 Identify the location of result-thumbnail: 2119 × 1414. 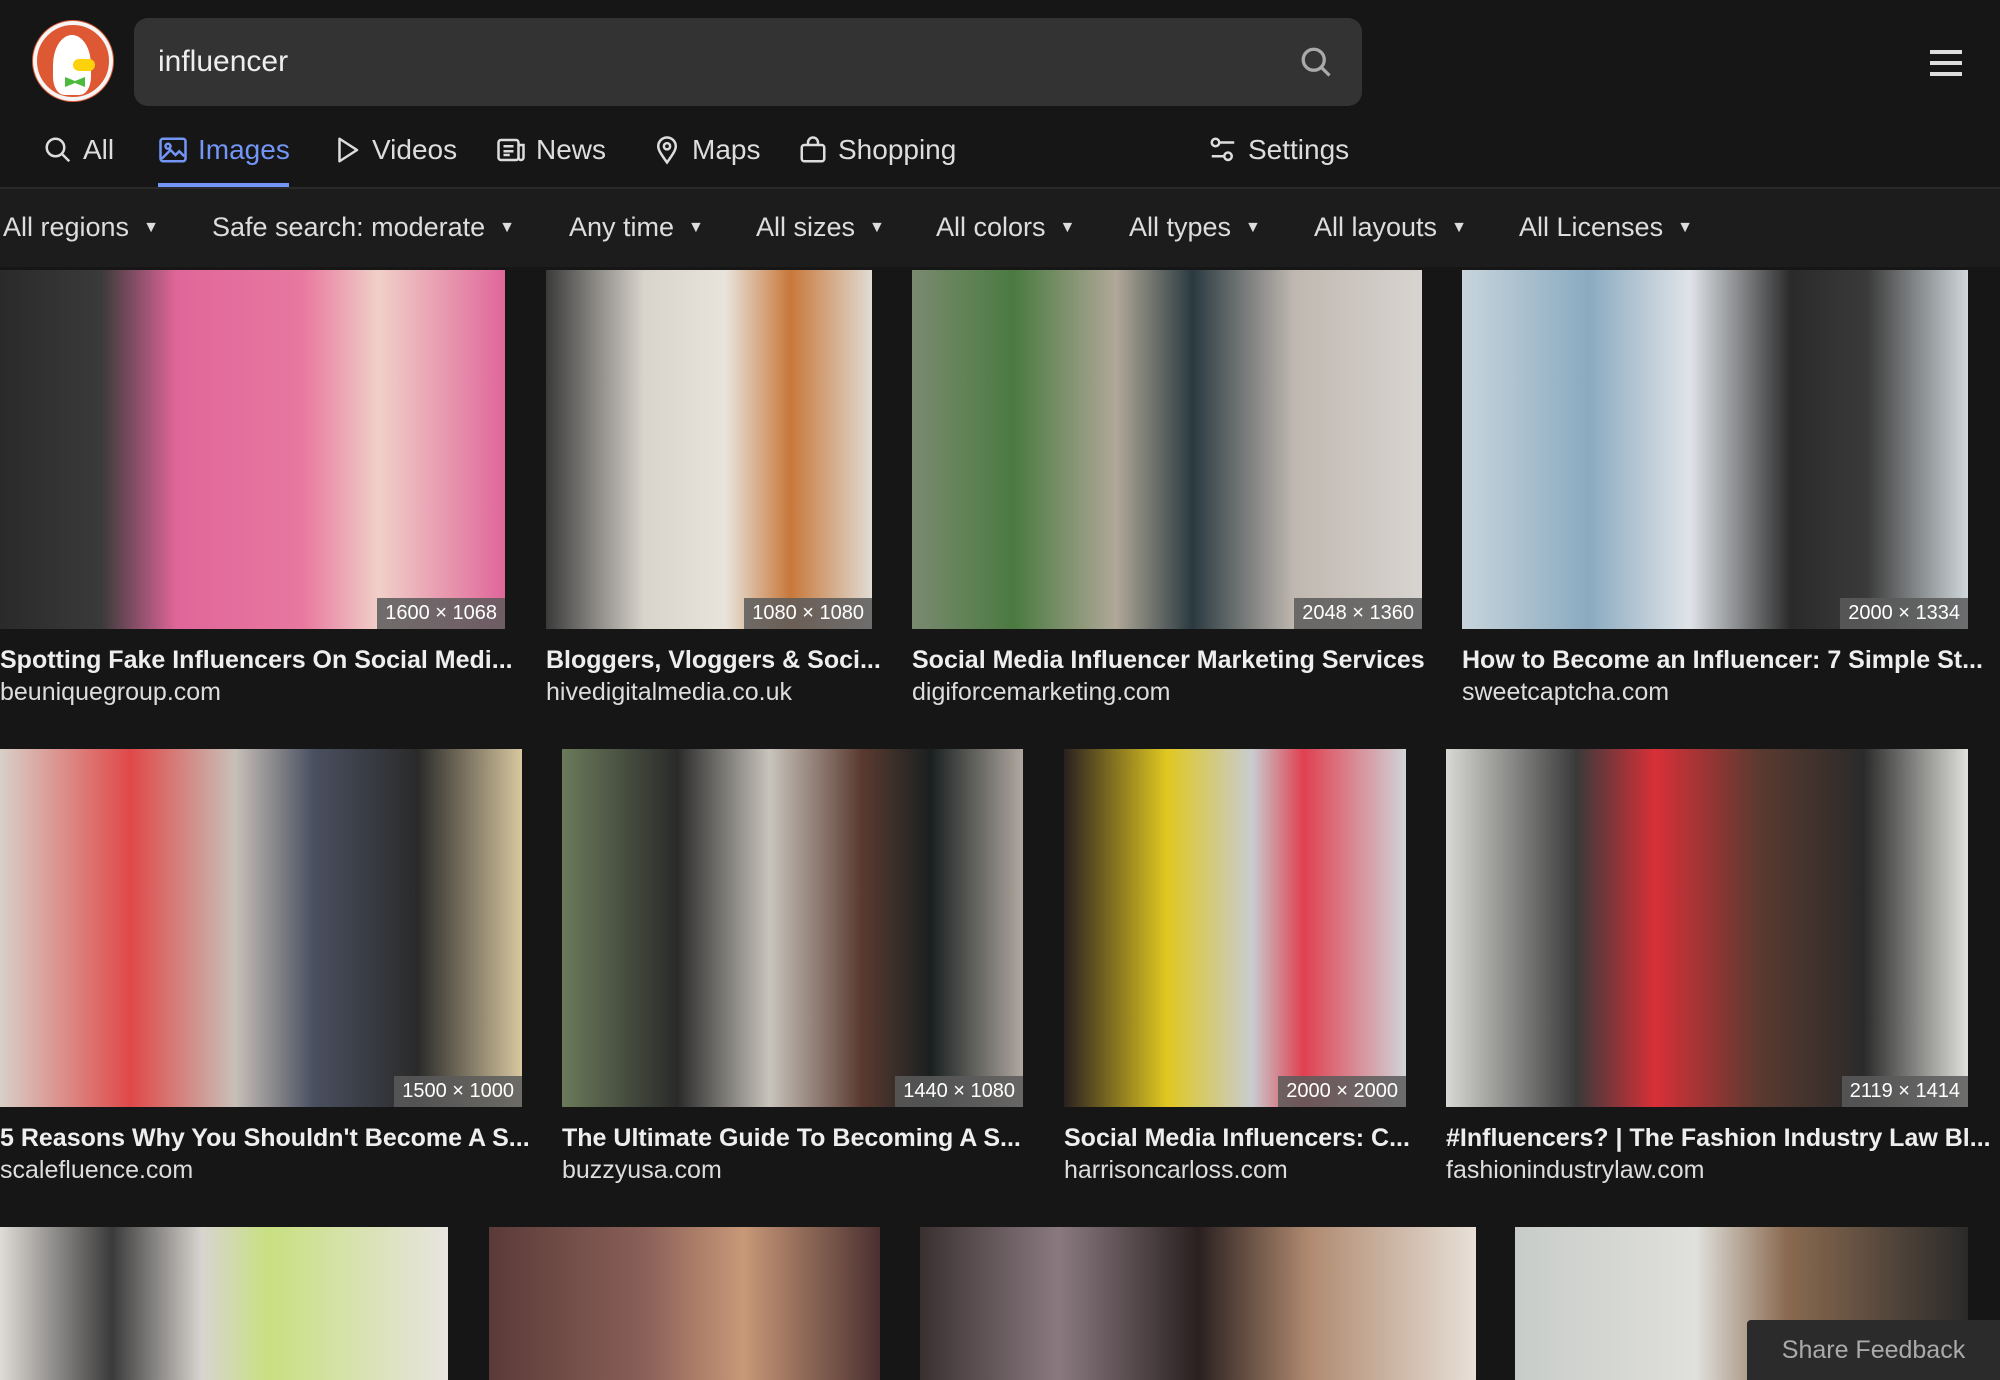
(1707, 928).